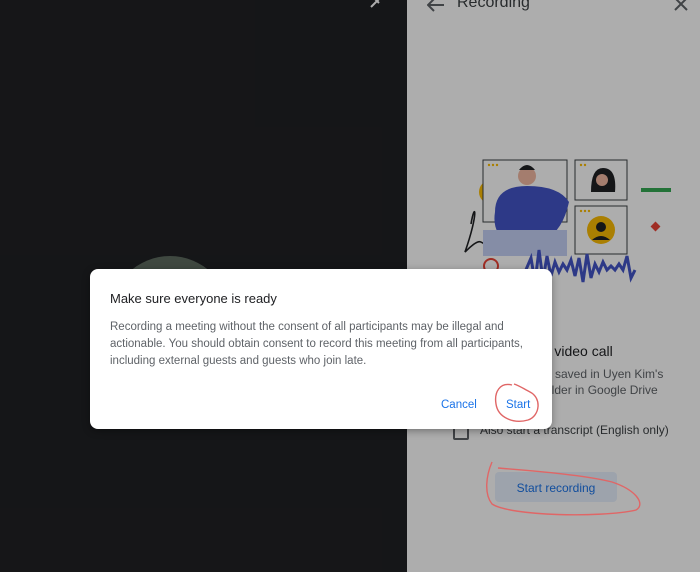 The image size is (700, 572). I want to click on start-button: Start, so click(518, 405).